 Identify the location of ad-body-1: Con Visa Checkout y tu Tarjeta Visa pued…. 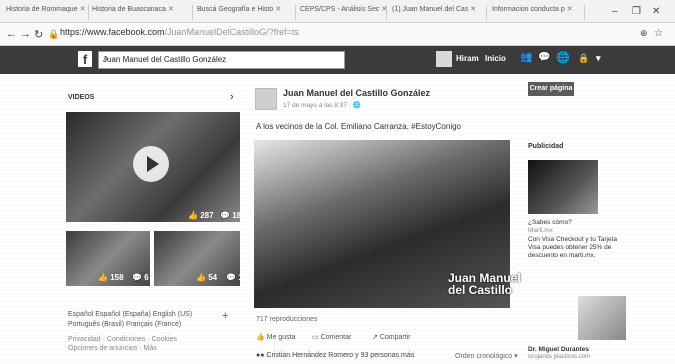
(573, 247).